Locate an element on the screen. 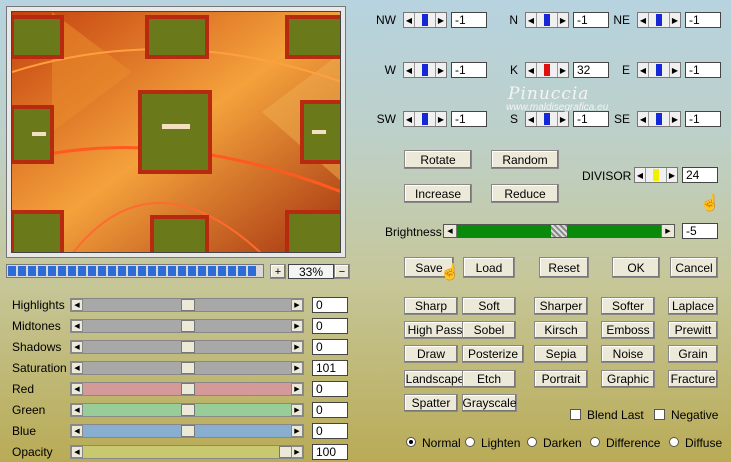  increase-button: Increase is located at coordinates (438, 193).